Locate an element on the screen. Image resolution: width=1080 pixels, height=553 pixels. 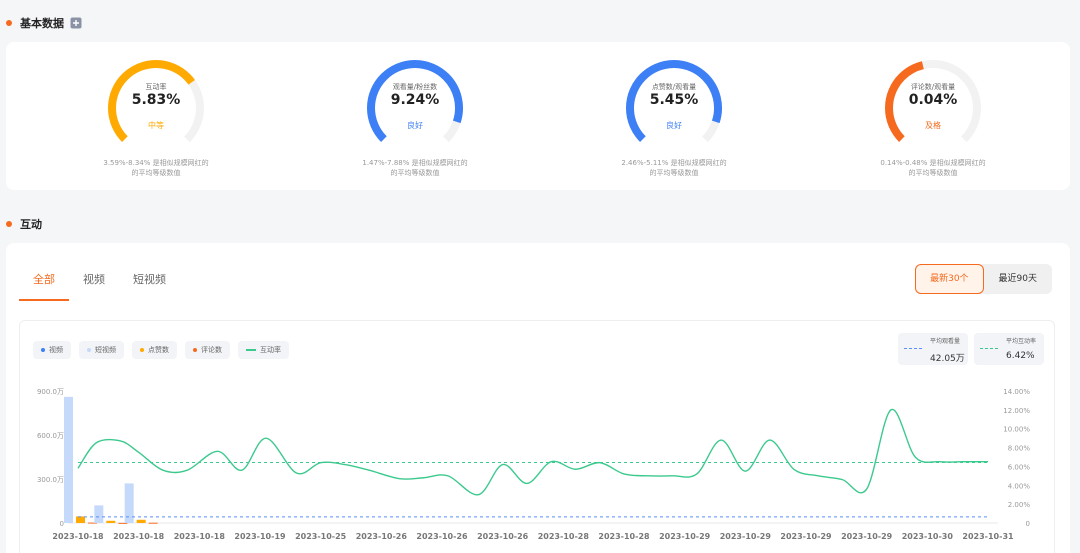
metric-description: 1.47%-7.88% 是相似规模网红的 的平均等级数值 is located at coordinates (415, 168).